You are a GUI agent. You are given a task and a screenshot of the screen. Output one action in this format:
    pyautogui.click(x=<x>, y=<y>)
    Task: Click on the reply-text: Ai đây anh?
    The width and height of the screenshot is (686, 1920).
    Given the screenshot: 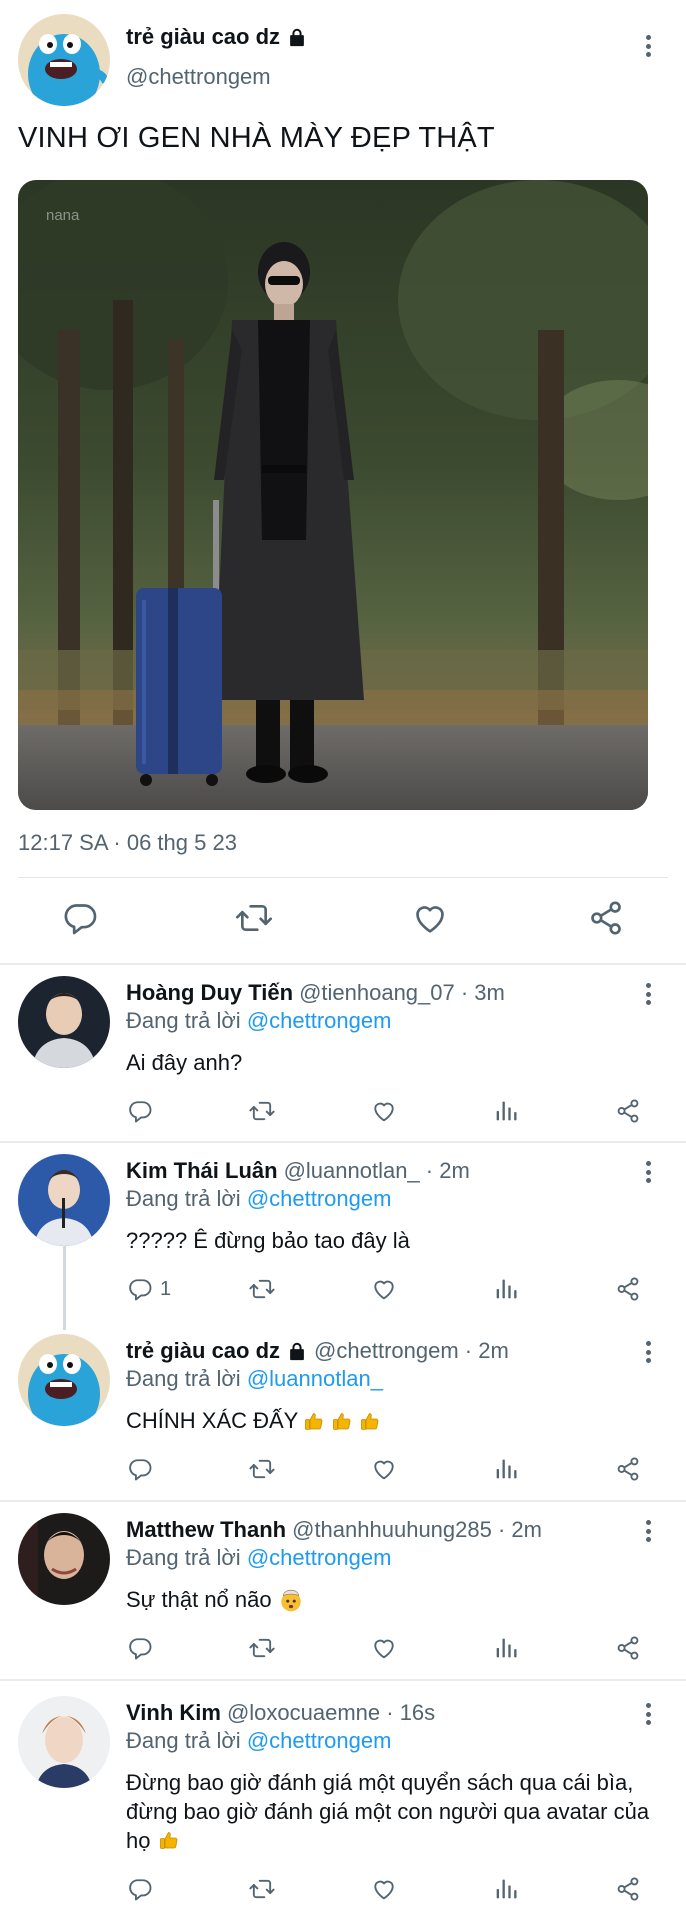 What is the action you would take?
    pyautogui.click(x=184, y=1062)
    